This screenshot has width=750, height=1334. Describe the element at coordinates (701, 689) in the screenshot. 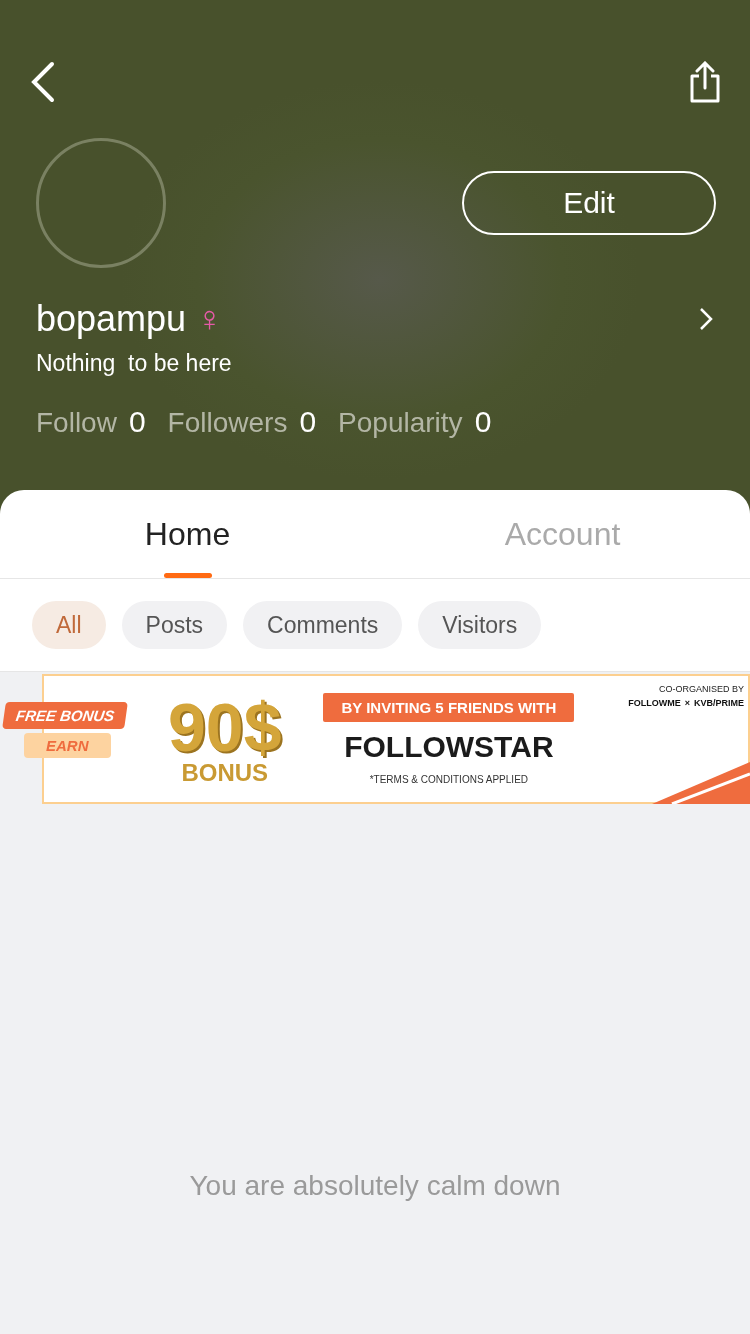

I see `organiser-caption: CO-ORGANISED BY` at that location.